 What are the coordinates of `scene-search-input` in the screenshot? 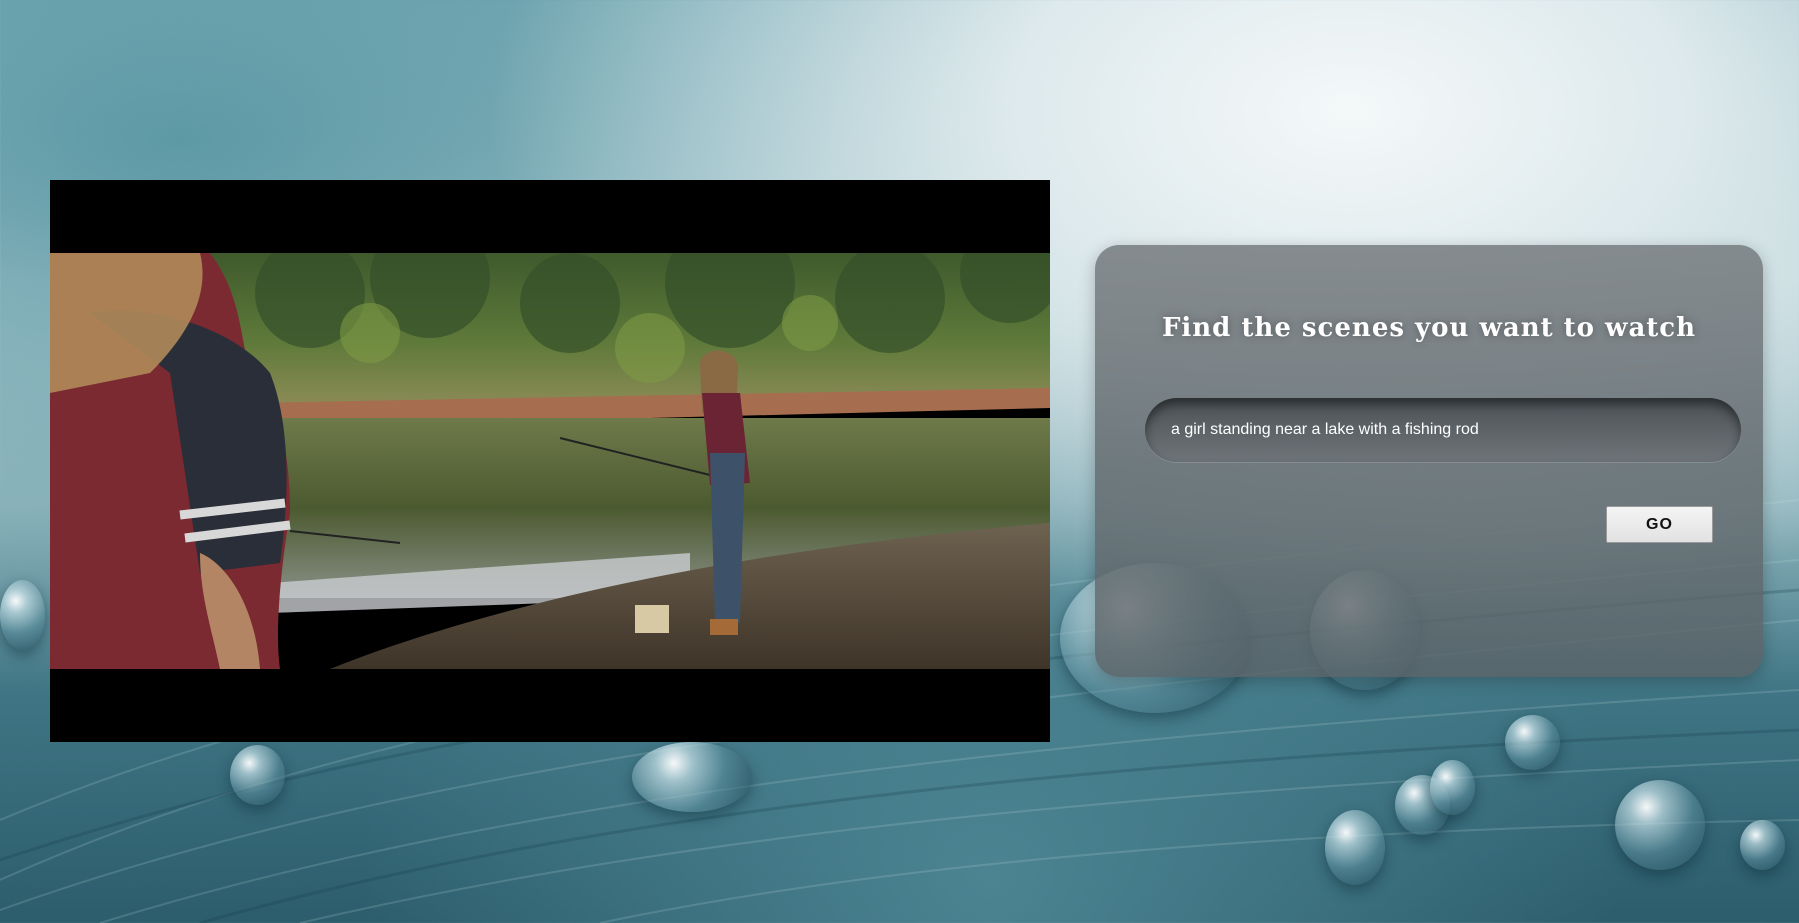 It's located at (1443, 430).